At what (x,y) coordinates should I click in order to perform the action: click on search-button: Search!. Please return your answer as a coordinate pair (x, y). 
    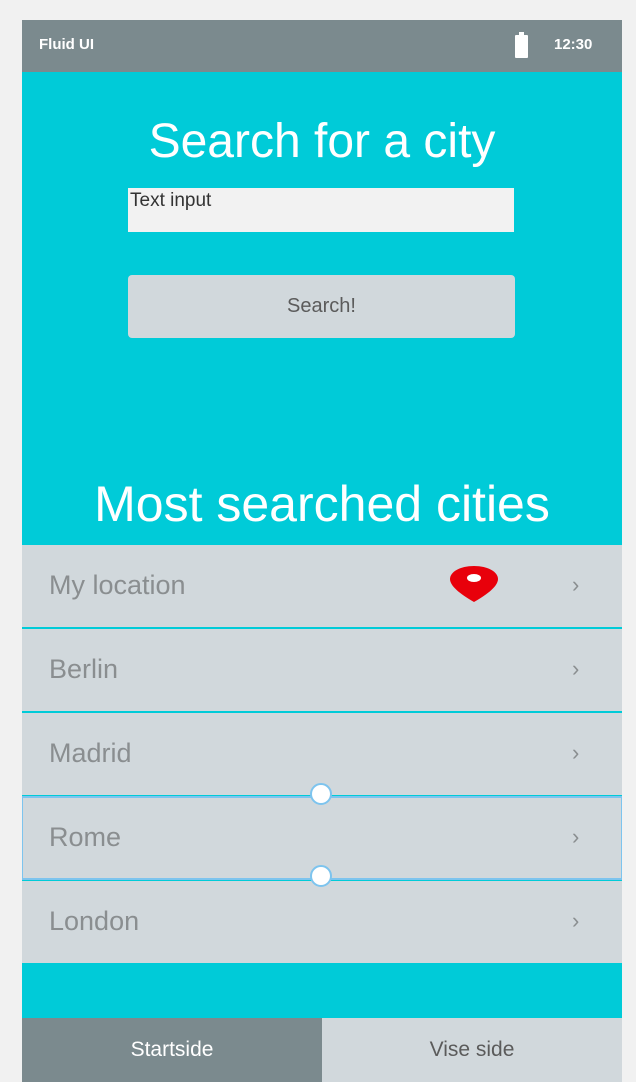
    Looking at the image, I should click on (321, 306).